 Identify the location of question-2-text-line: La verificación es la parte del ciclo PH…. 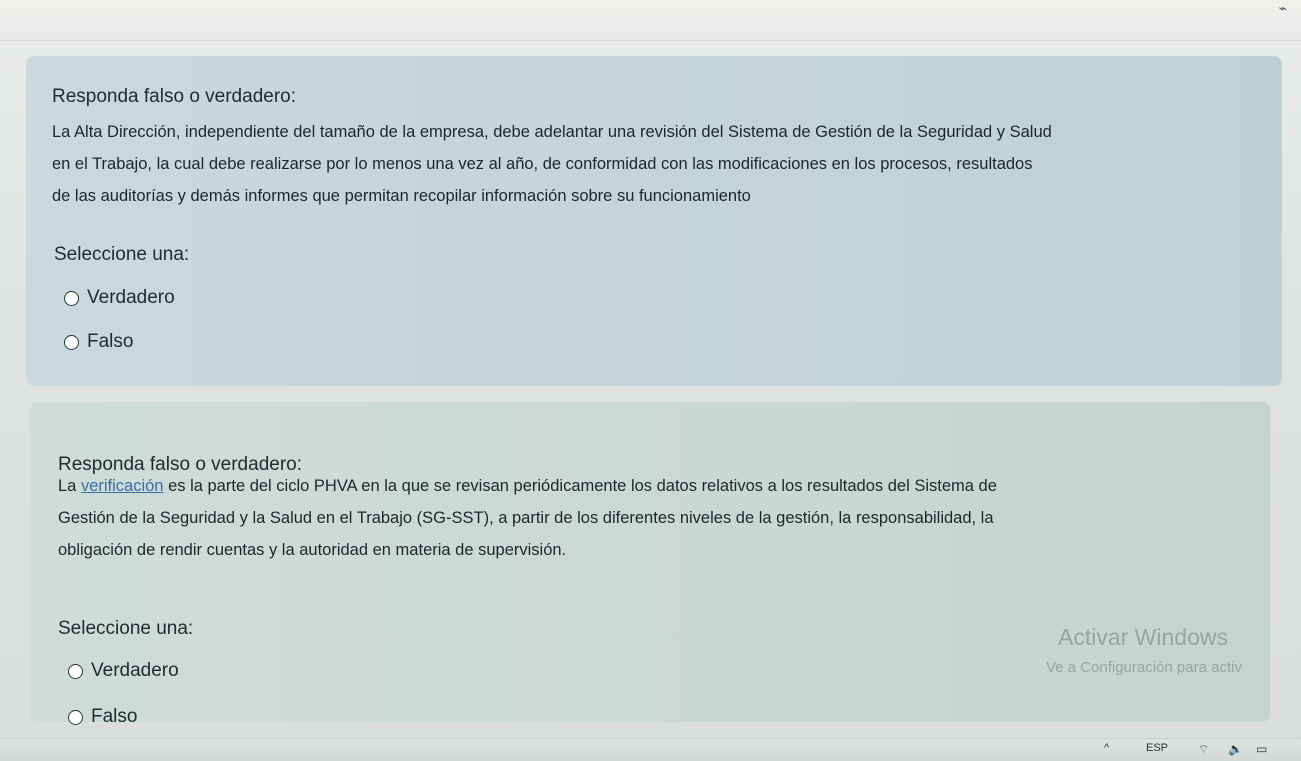
(527, 486).